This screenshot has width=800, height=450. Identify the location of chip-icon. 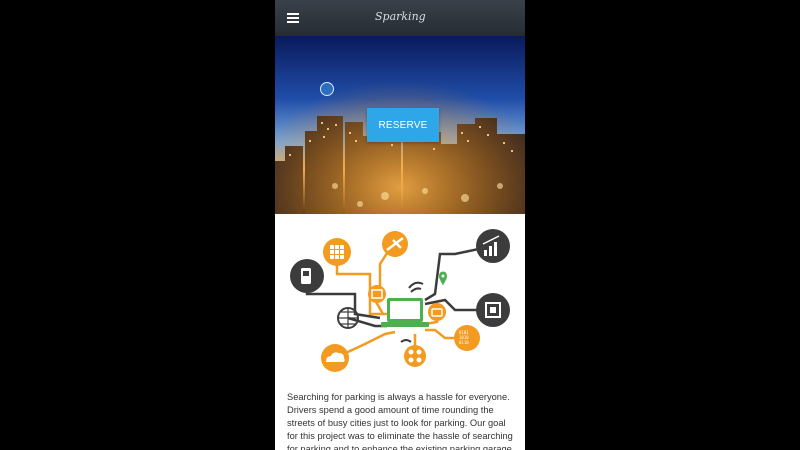
(493, 310).